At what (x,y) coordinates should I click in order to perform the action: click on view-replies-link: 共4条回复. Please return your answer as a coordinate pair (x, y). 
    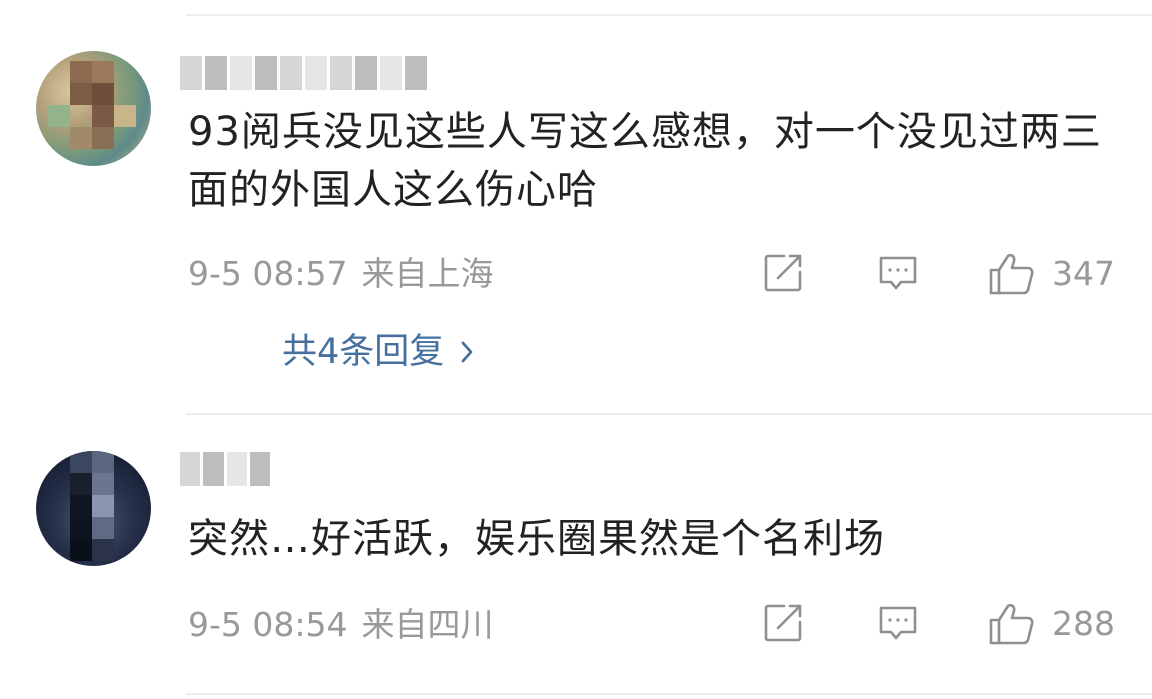
    Looking at the image, I should click on (378, 352).